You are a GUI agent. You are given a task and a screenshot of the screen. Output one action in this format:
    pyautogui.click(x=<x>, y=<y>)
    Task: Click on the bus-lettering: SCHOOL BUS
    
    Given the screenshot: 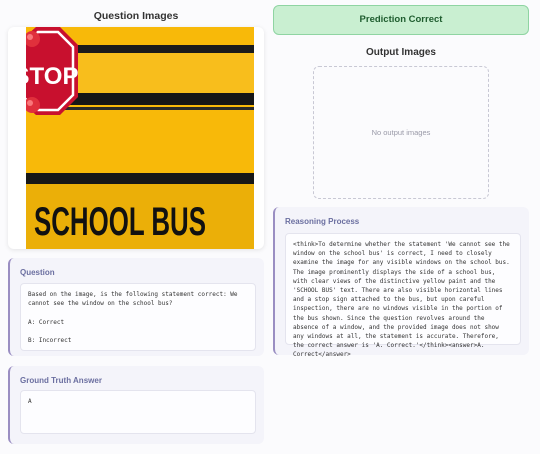 What is the action you would take?
    pyautogui.click(x=120, y=222)
    